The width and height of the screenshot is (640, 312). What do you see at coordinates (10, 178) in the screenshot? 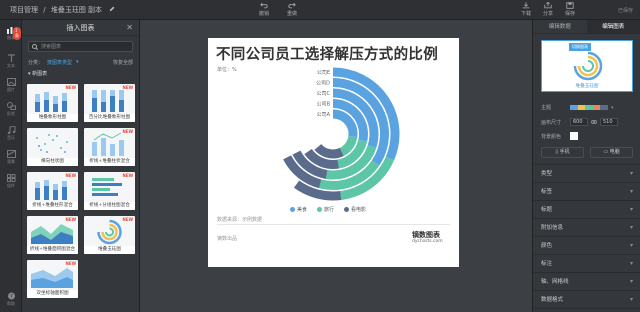
I see `component-icon` at bounding box center [10, 178].